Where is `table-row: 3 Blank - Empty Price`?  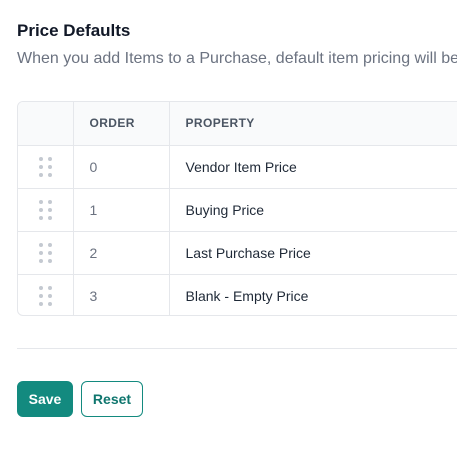 table-row: 3 Blank - Empty Price is located at coordinates (237, 294).